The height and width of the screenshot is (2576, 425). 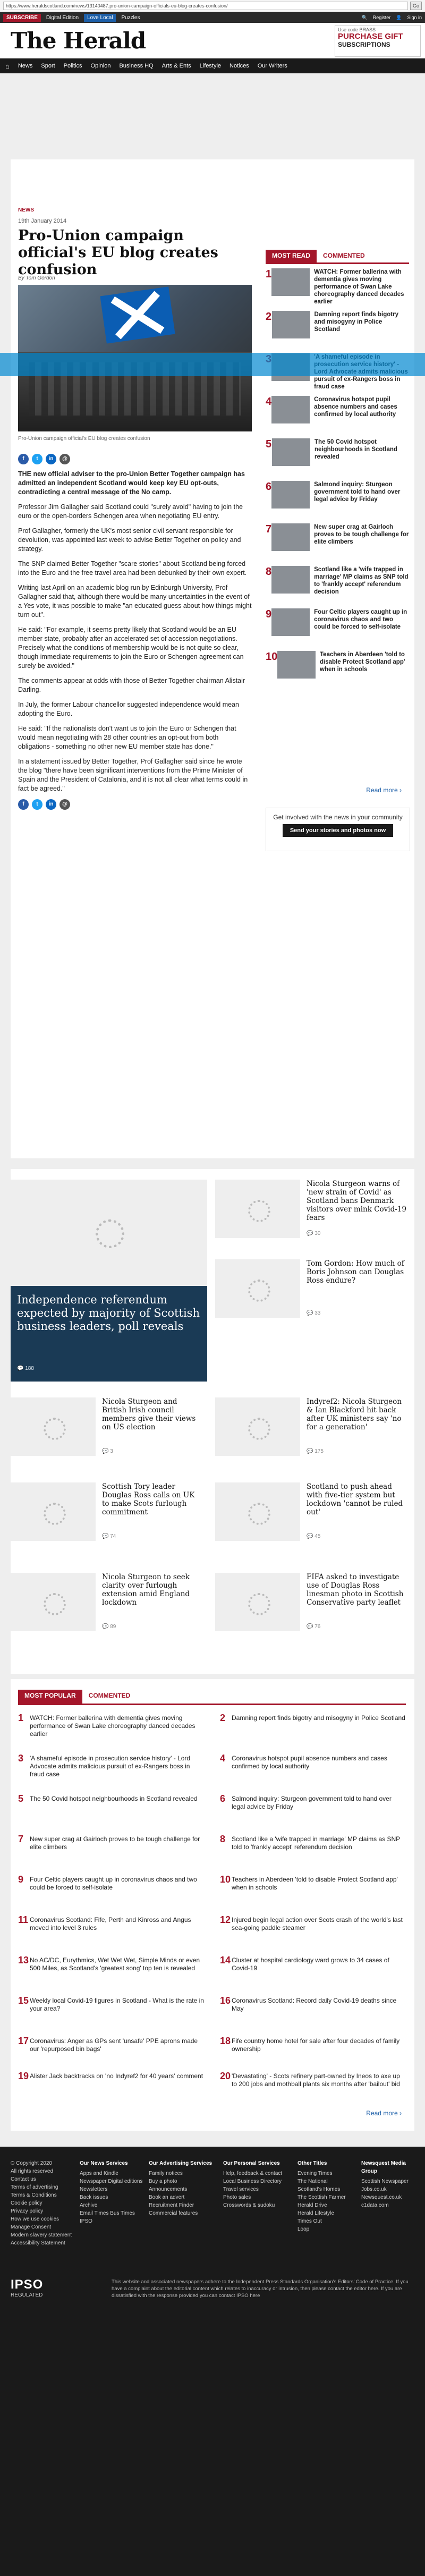 I want to click on footer-link: Newsquest.co.uk, so click(x=390, y=2197).